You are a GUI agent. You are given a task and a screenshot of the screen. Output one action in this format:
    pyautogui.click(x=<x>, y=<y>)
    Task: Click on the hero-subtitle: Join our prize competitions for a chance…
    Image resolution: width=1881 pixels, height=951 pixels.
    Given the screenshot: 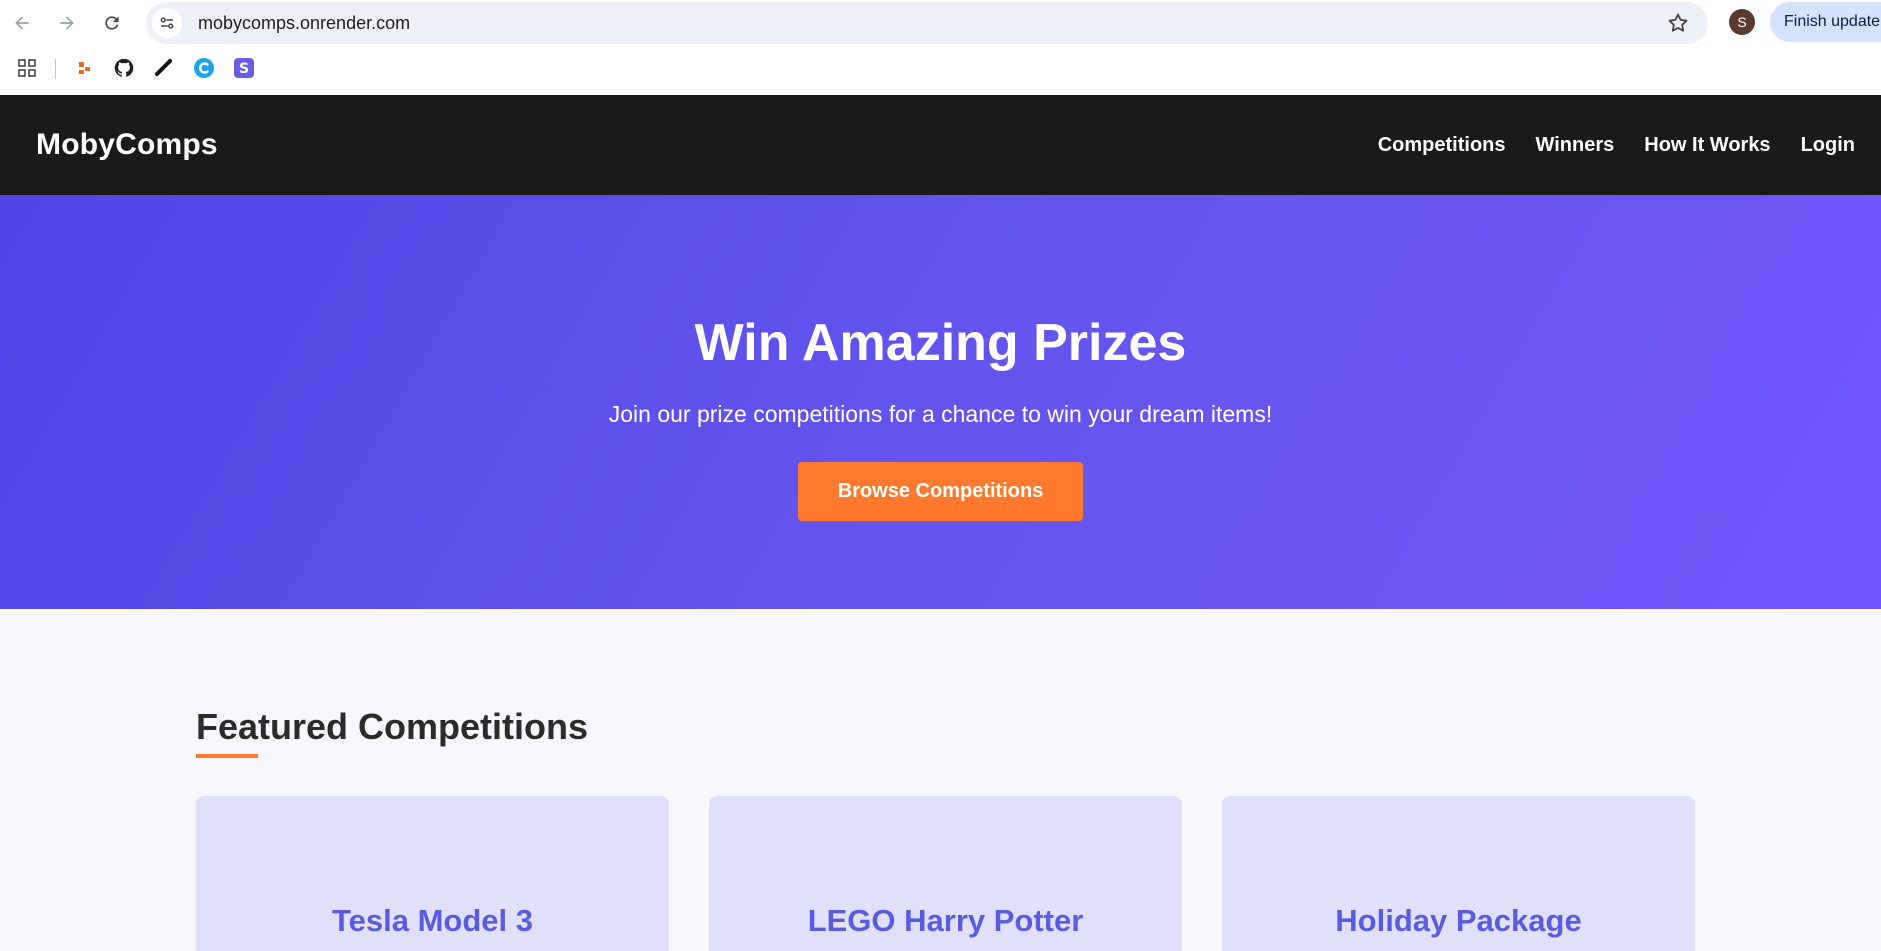 What is the action you would take?
    pyautogui.click(x=940, y=414)
    